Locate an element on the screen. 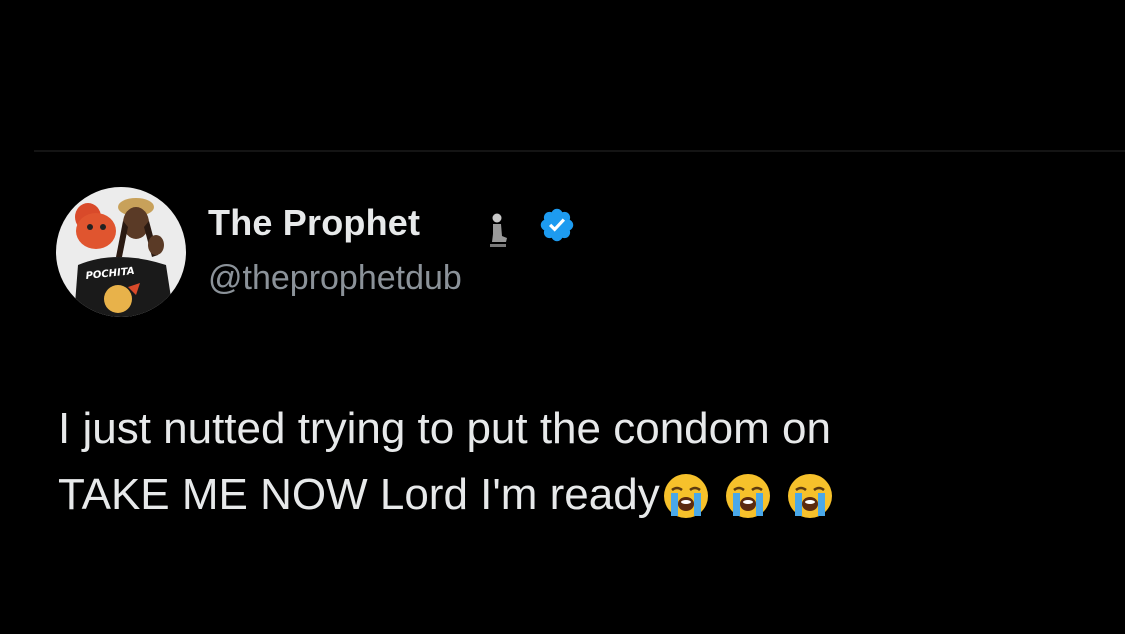 The image size is (1125, 634). emoji-row is located at coordinates (747, 505).